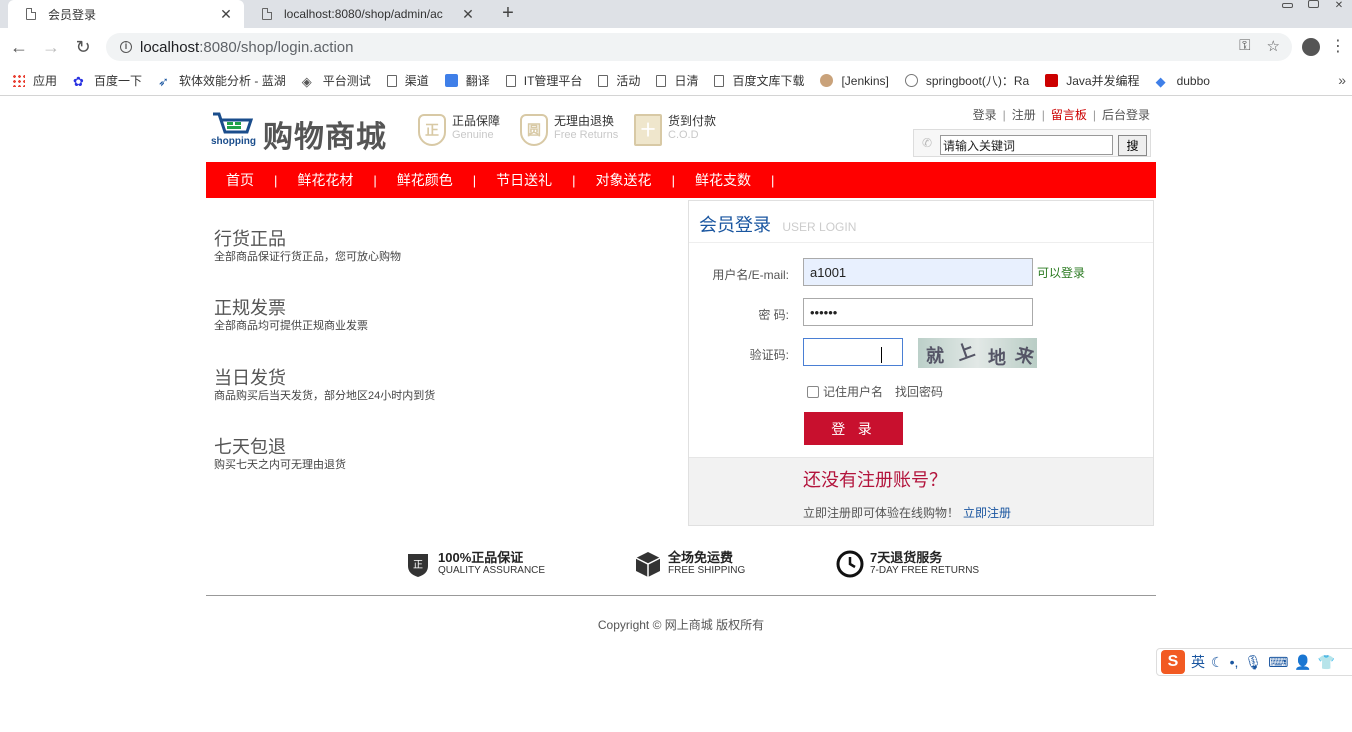 The image size is (1352, 732). Describe the element at coordinates (1311, 47) in the screenshot. I see `profile-icon` at that location.